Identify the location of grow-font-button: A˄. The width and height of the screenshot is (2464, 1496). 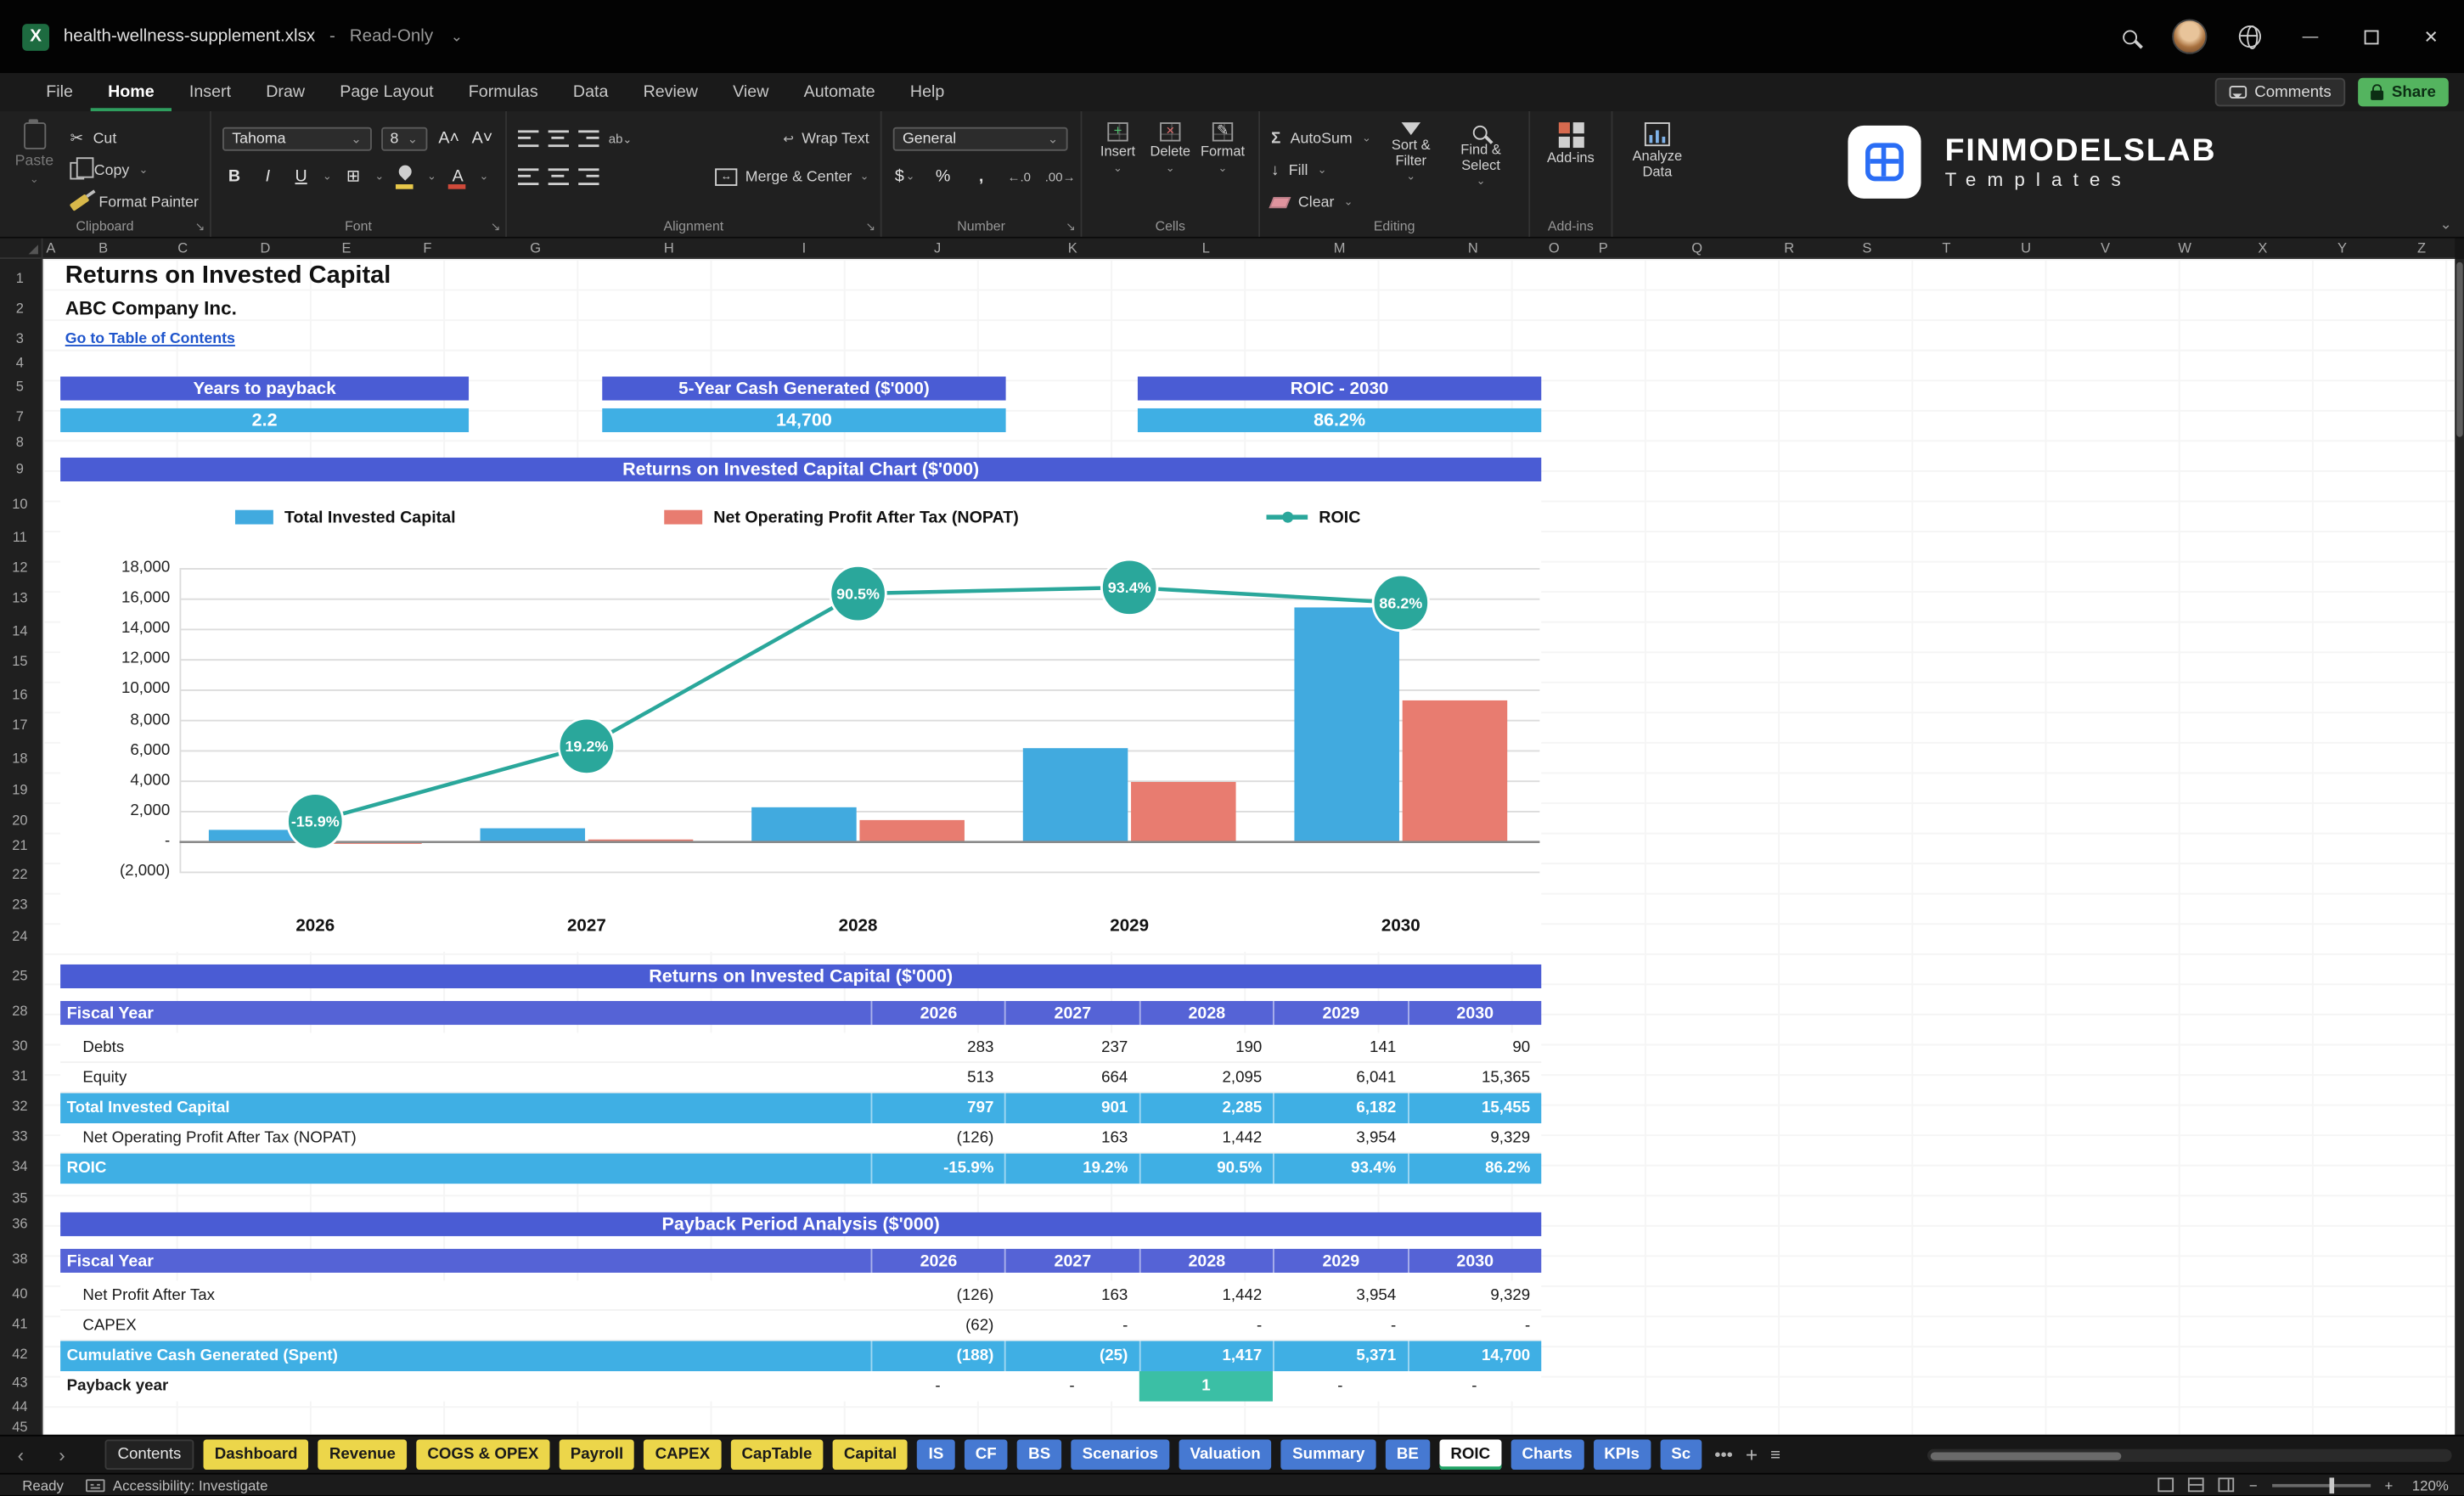
(449, 138).